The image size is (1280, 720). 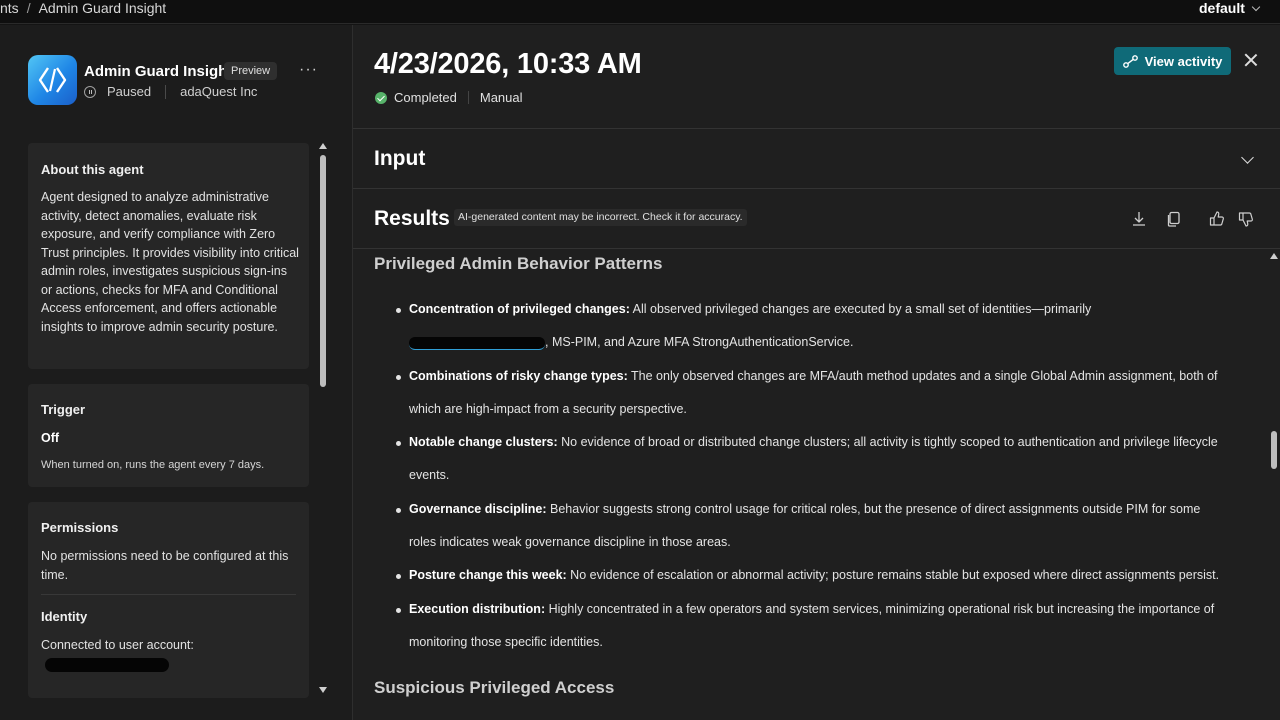 What do you see at coordinates (9, 8) in the screenshot?
I see `breadcrumb-item-parent: nts` at bounding box center [9, 8].